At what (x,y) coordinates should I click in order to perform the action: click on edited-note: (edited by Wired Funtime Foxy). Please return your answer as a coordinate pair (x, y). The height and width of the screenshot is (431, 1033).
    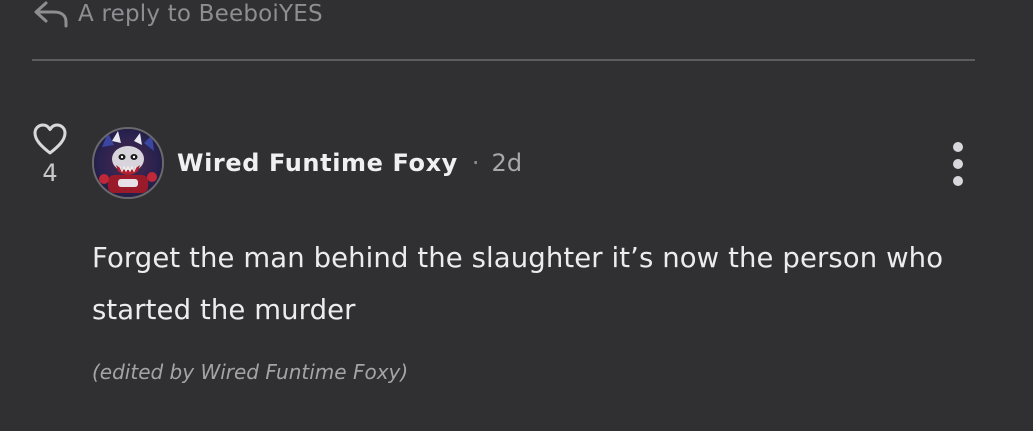
    Looking at the image, I should click on (250, 372).